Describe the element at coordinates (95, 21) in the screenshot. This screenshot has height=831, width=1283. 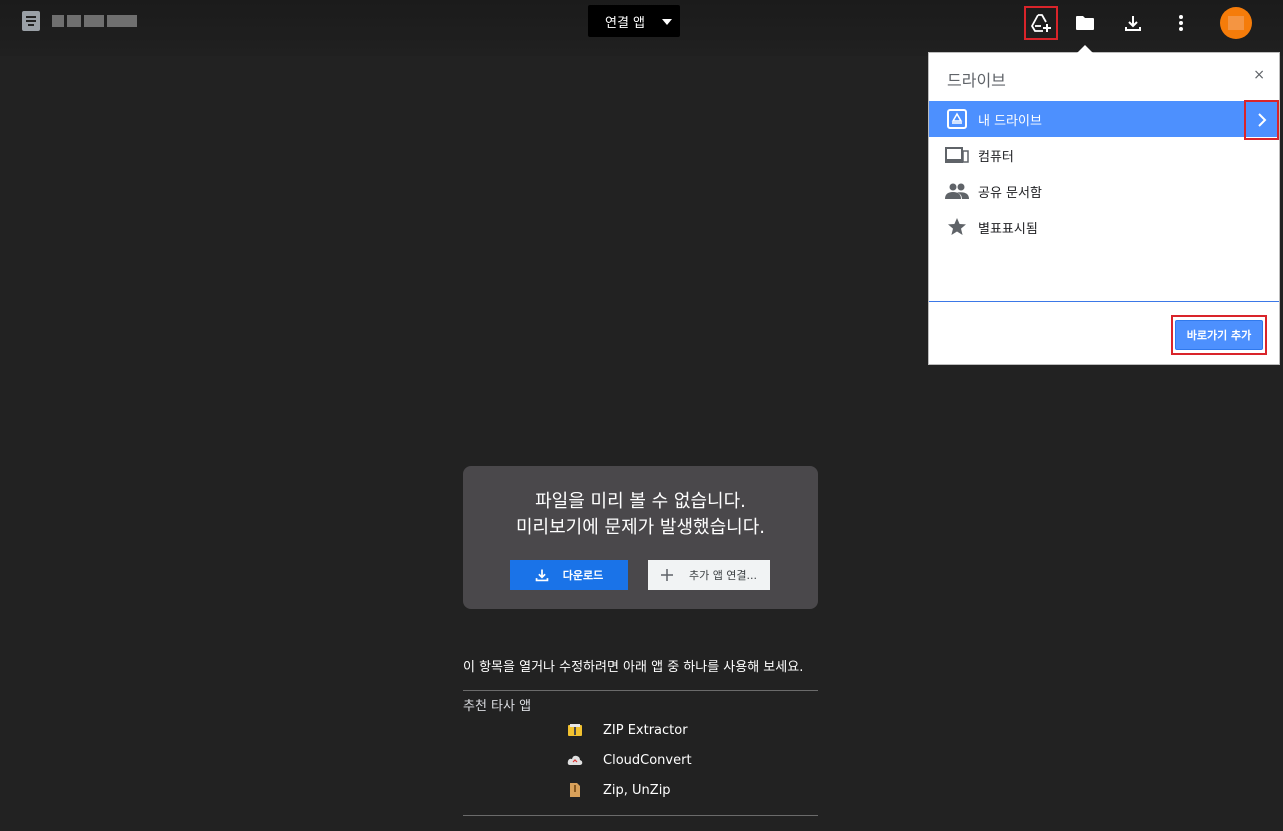
I see `file-title-redacted` at that location.